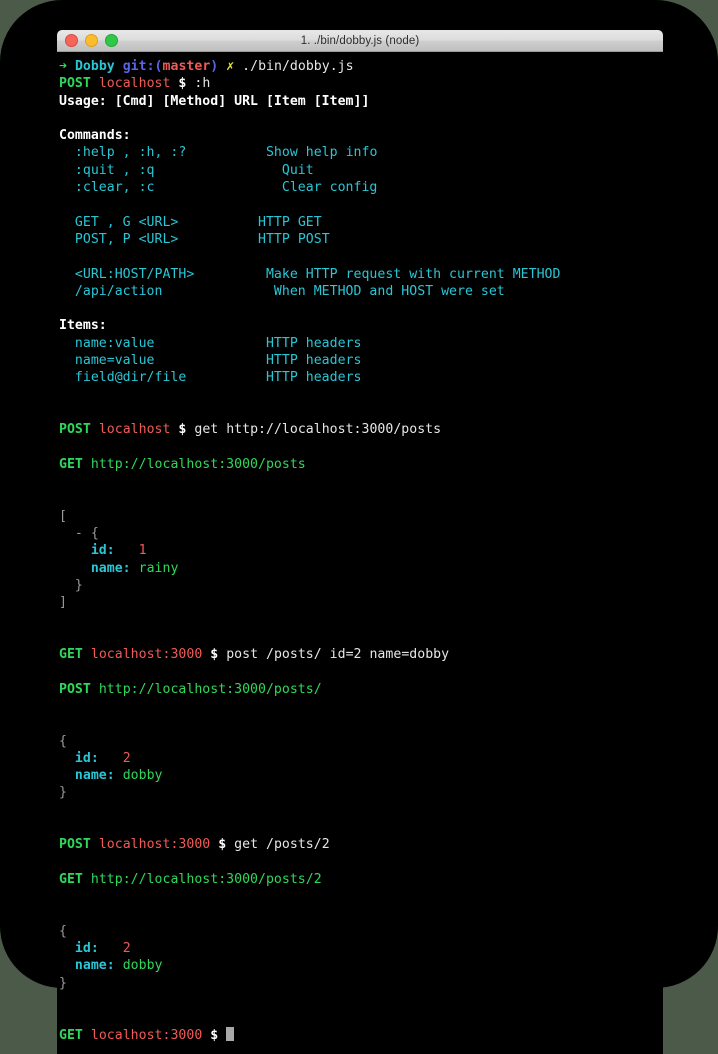 This screenshot has height=1054, width=718. I want to click on item-desc: HTTP headers, so click(313, 343).